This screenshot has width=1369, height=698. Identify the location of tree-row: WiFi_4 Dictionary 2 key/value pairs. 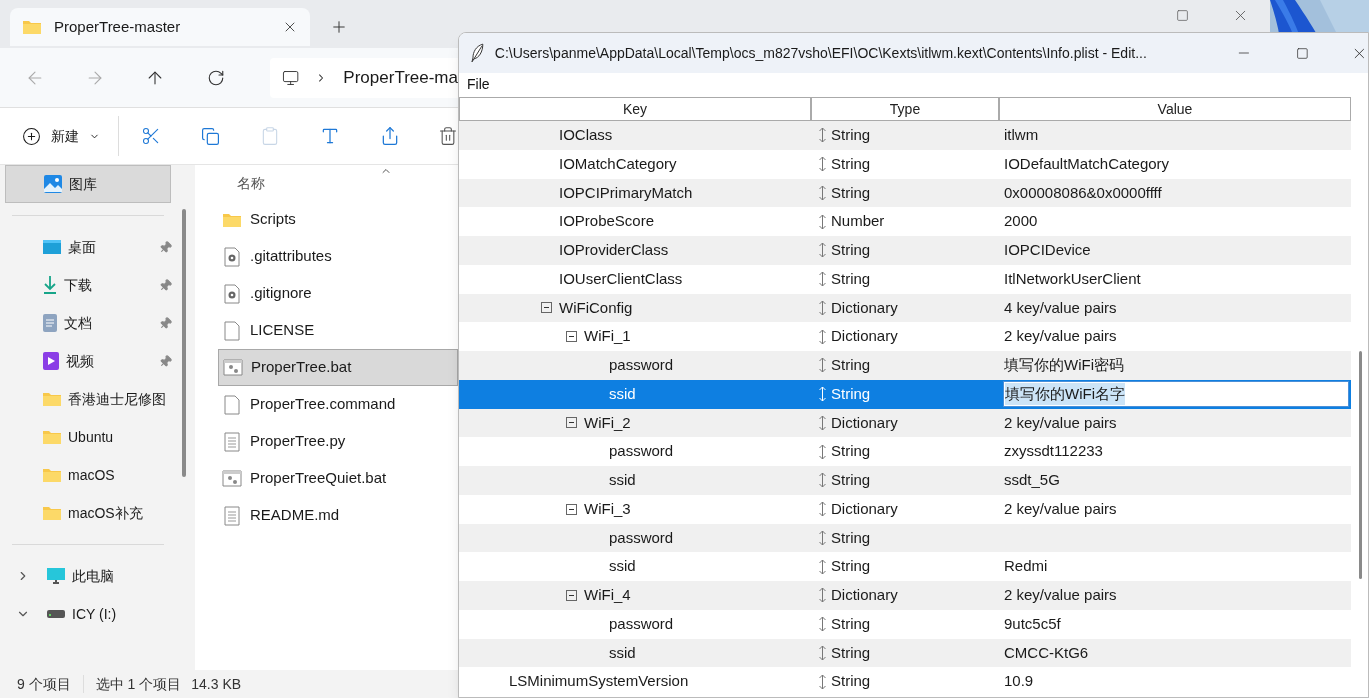
(905, 595).